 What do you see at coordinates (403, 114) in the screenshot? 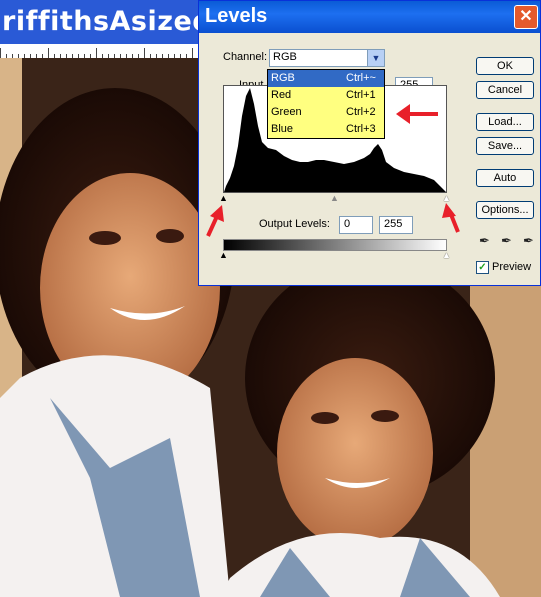
I see `arrow-to-channel-list-head-icon` at bounding box center [403, 114].